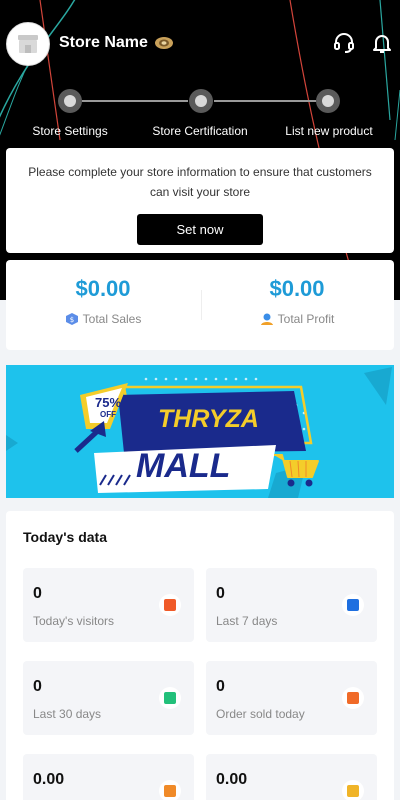  Describe the element at coordinates (328, 131) in the screenshot. I see `step-label-list-new-product: List new product` at that location.